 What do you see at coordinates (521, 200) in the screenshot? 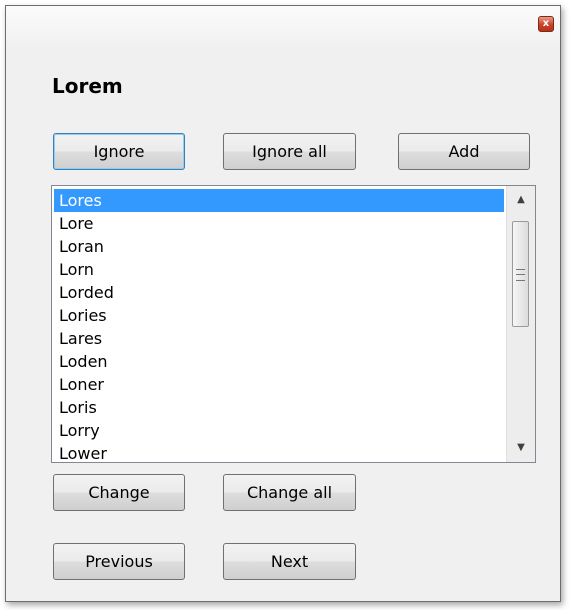
I see `scroll-up-arrow-icon: ▲` at bounding box center [521, 200].